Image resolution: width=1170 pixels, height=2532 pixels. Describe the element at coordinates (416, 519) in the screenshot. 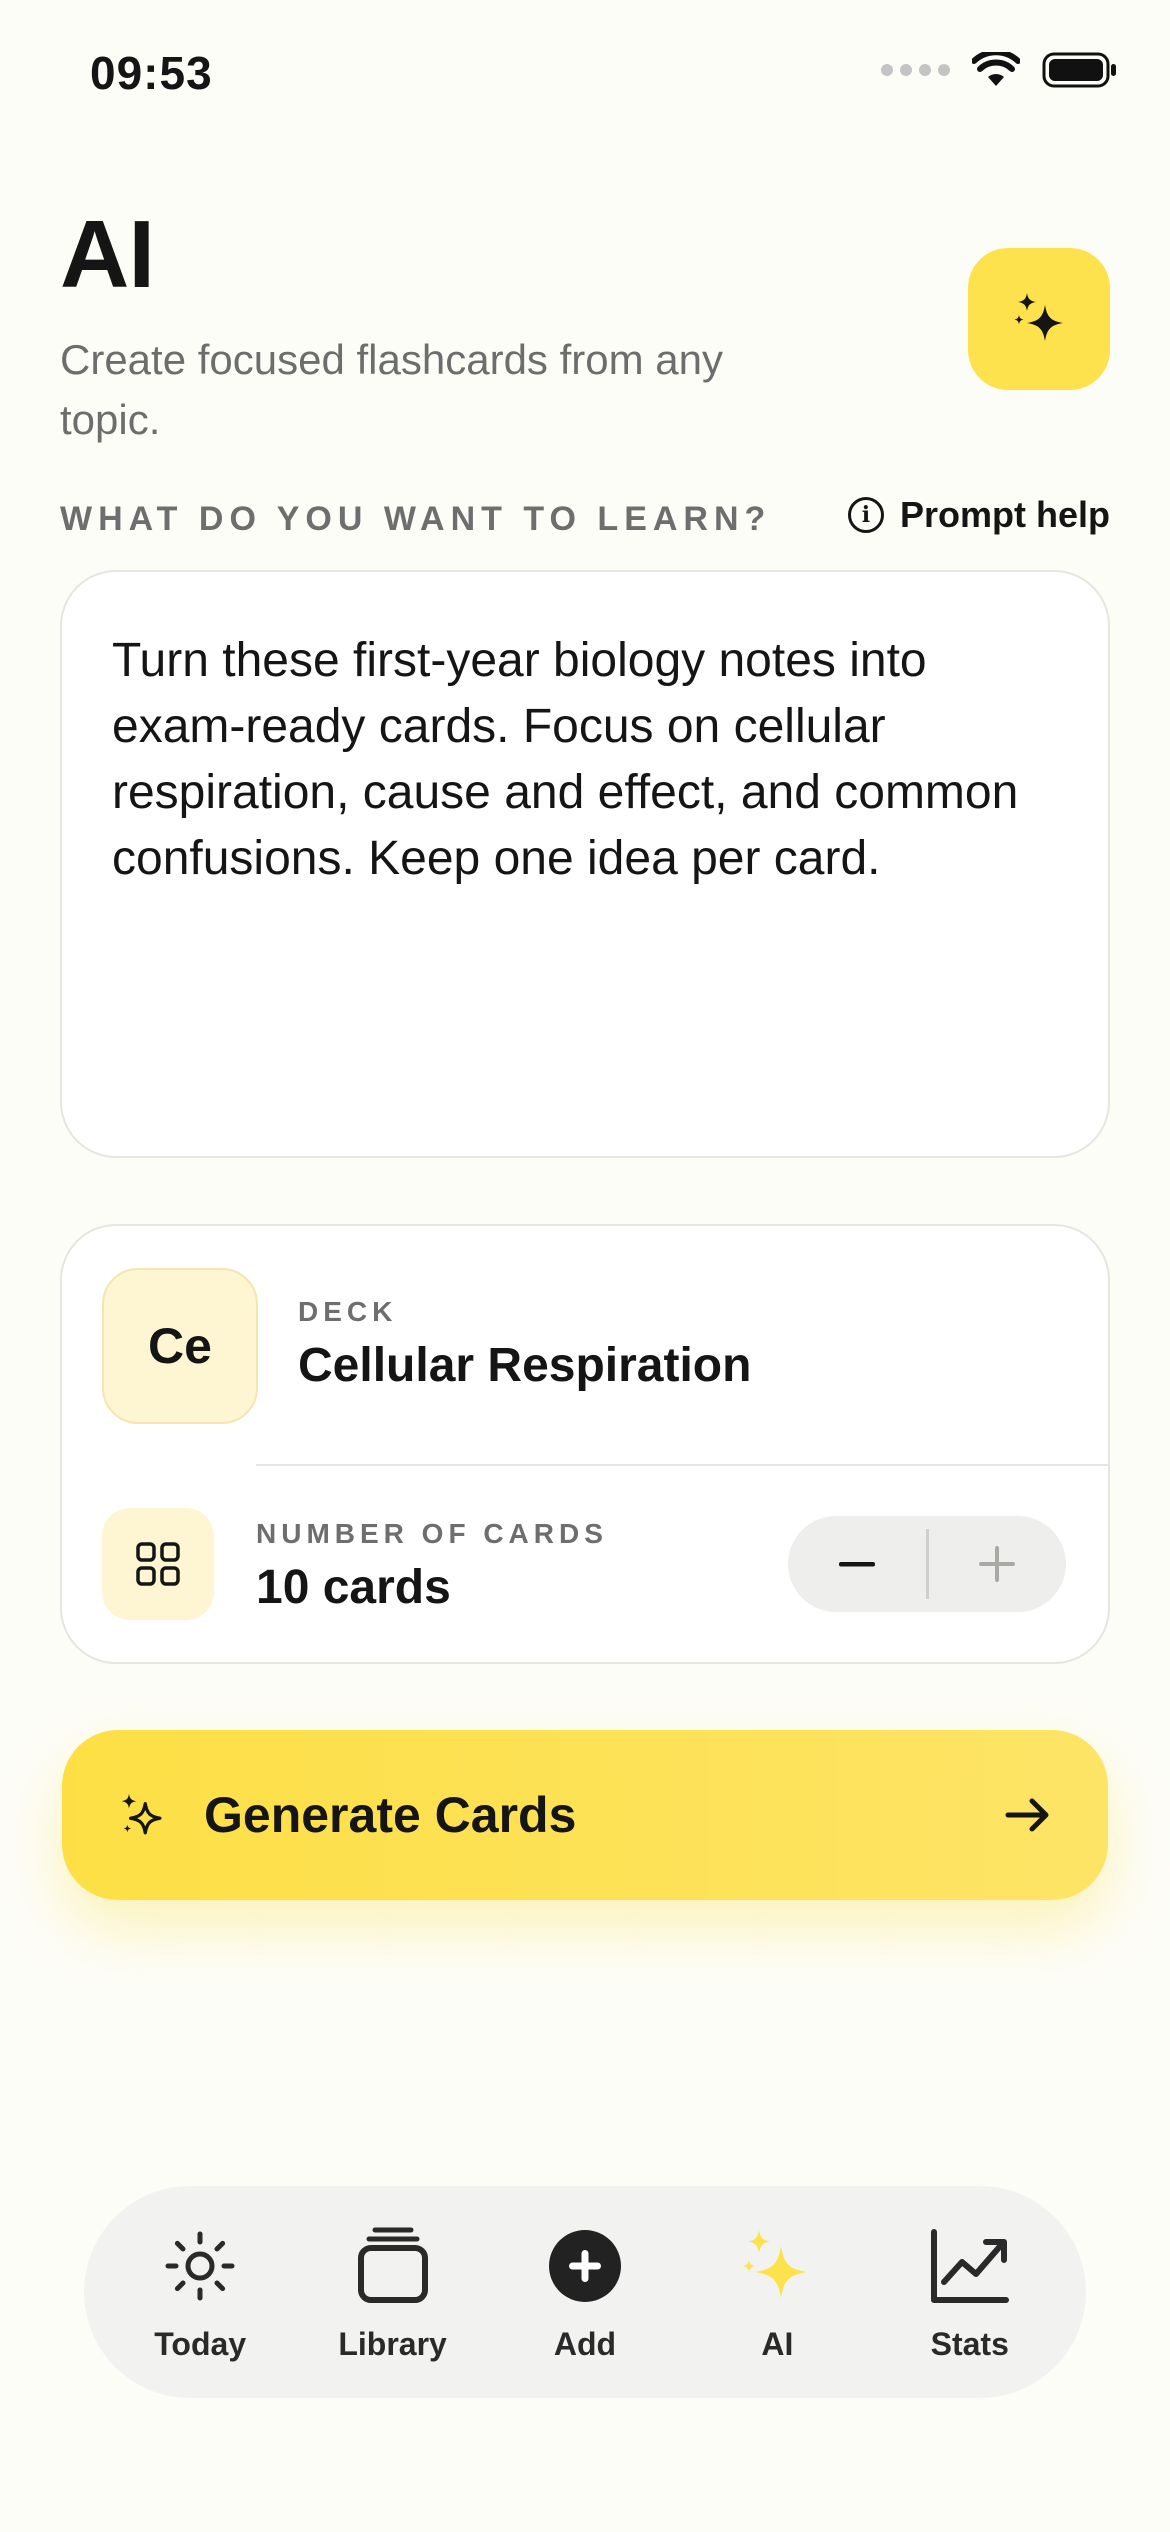

I see `prompt-section-label: WHAT DO YOU WANT TO LEARN?` at that location.